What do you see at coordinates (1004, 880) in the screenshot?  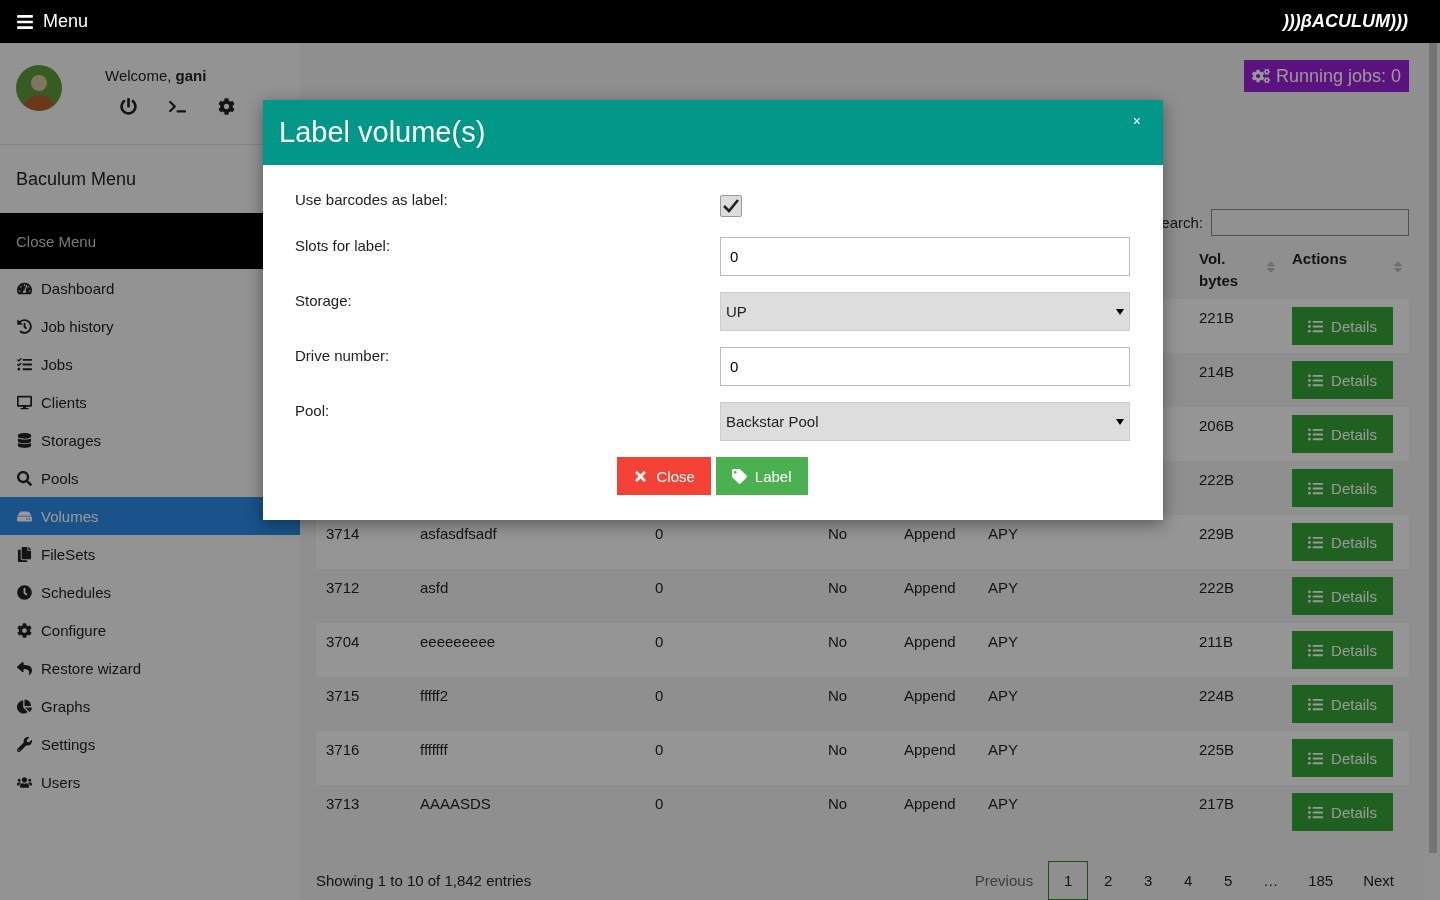 I see `previous-button: Previous` at bounding box center [1004, 880].